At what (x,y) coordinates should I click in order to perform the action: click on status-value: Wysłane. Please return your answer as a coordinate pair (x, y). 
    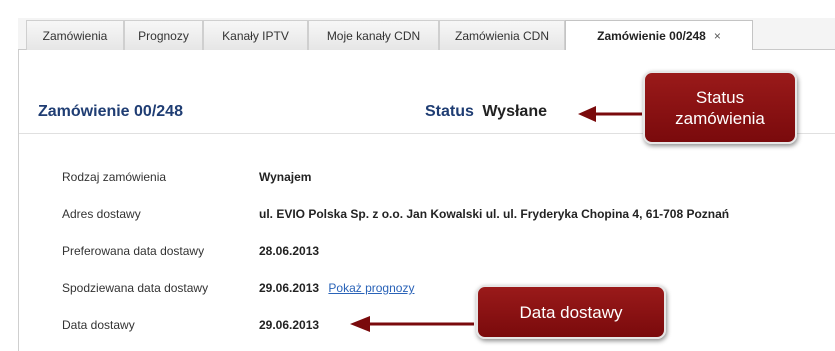
    Looking at the image, I should click on (514, 111).